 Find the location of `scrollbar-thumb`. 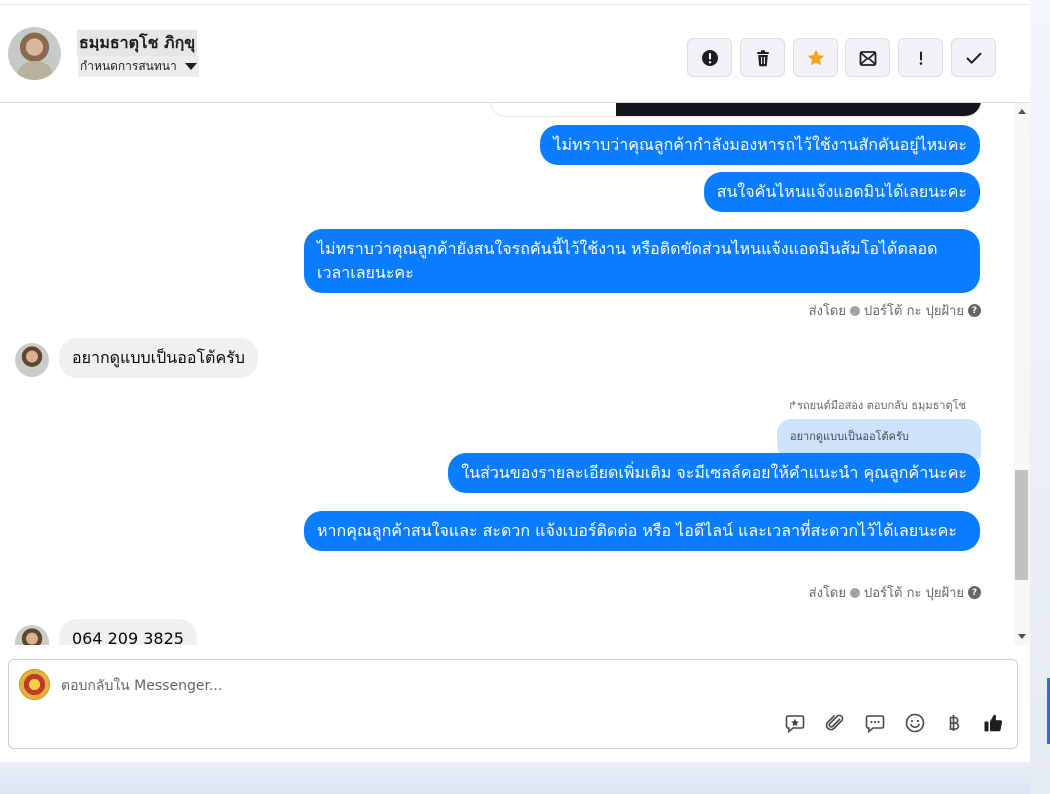

scrollbar-thumb is located at coordinates (1021, 525).